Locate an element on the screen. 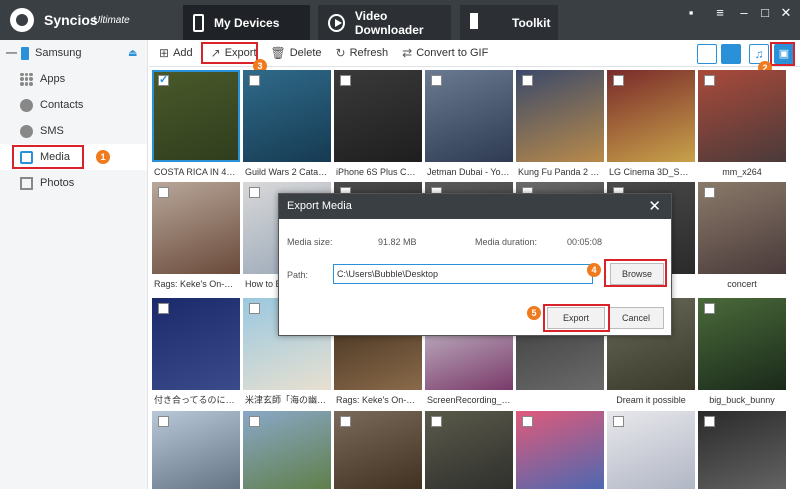 This screenshot has width=800, height=489. media-tile: big_buck_bunny is located at coordinates (742, 354).